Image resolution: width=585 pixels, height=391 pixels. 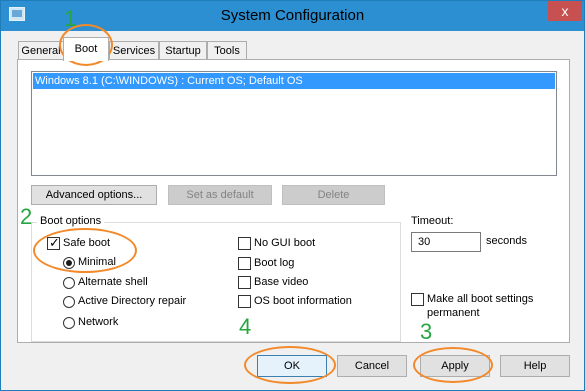 I want to click on window-title: System Configuration, so click(x=292, y=15).